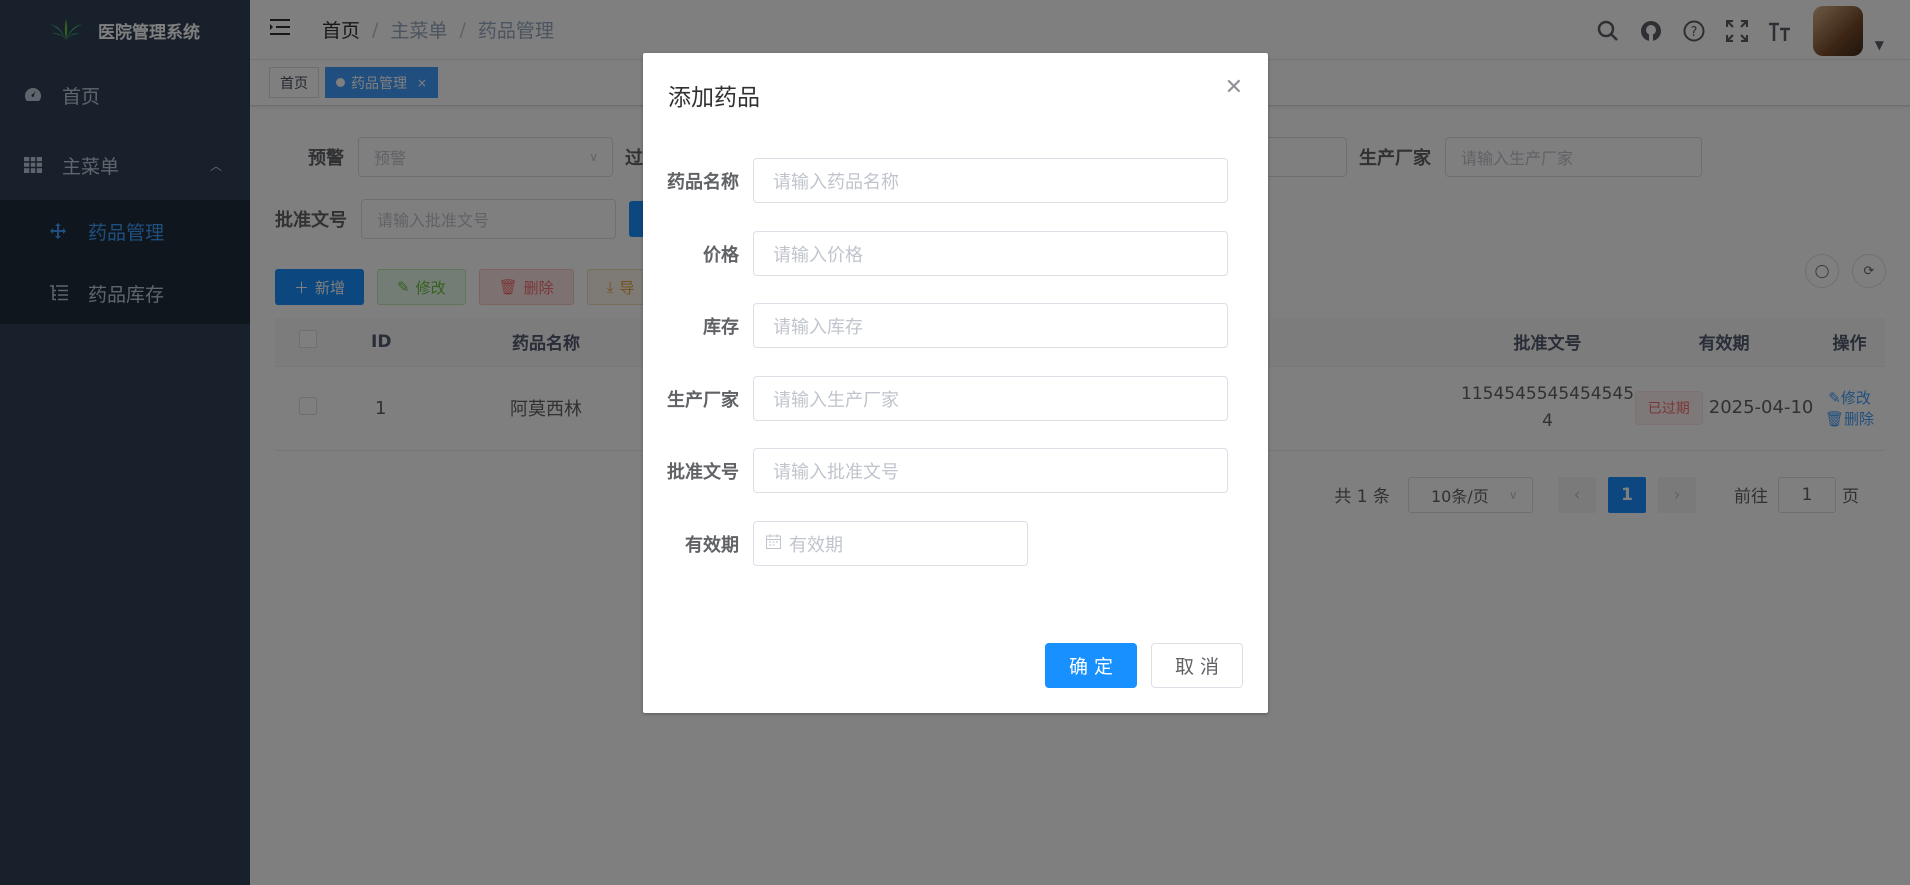 This screenshot has height=885, width=1910. I want to click on field-drug-name: 药品名称 请输入药品名称, so click(935, 180).